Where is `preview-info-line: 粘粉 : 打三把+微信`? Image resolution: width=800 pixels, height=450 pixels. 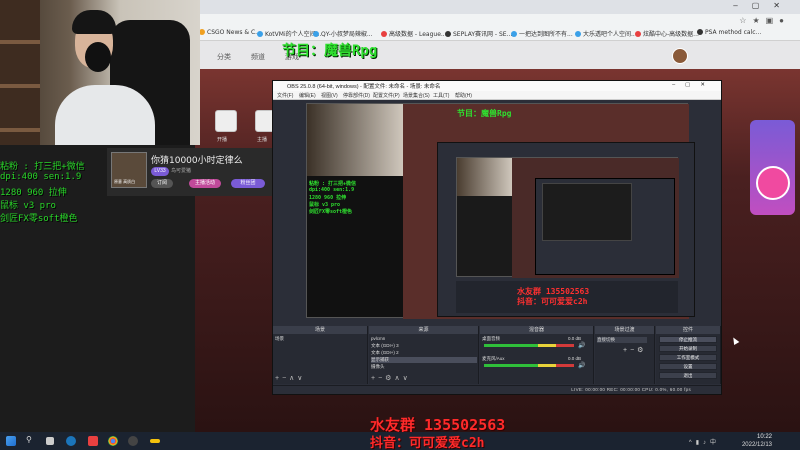
preview-info-line: 粘粉 : 打三把+微信 is located at coordinates (333, 184).